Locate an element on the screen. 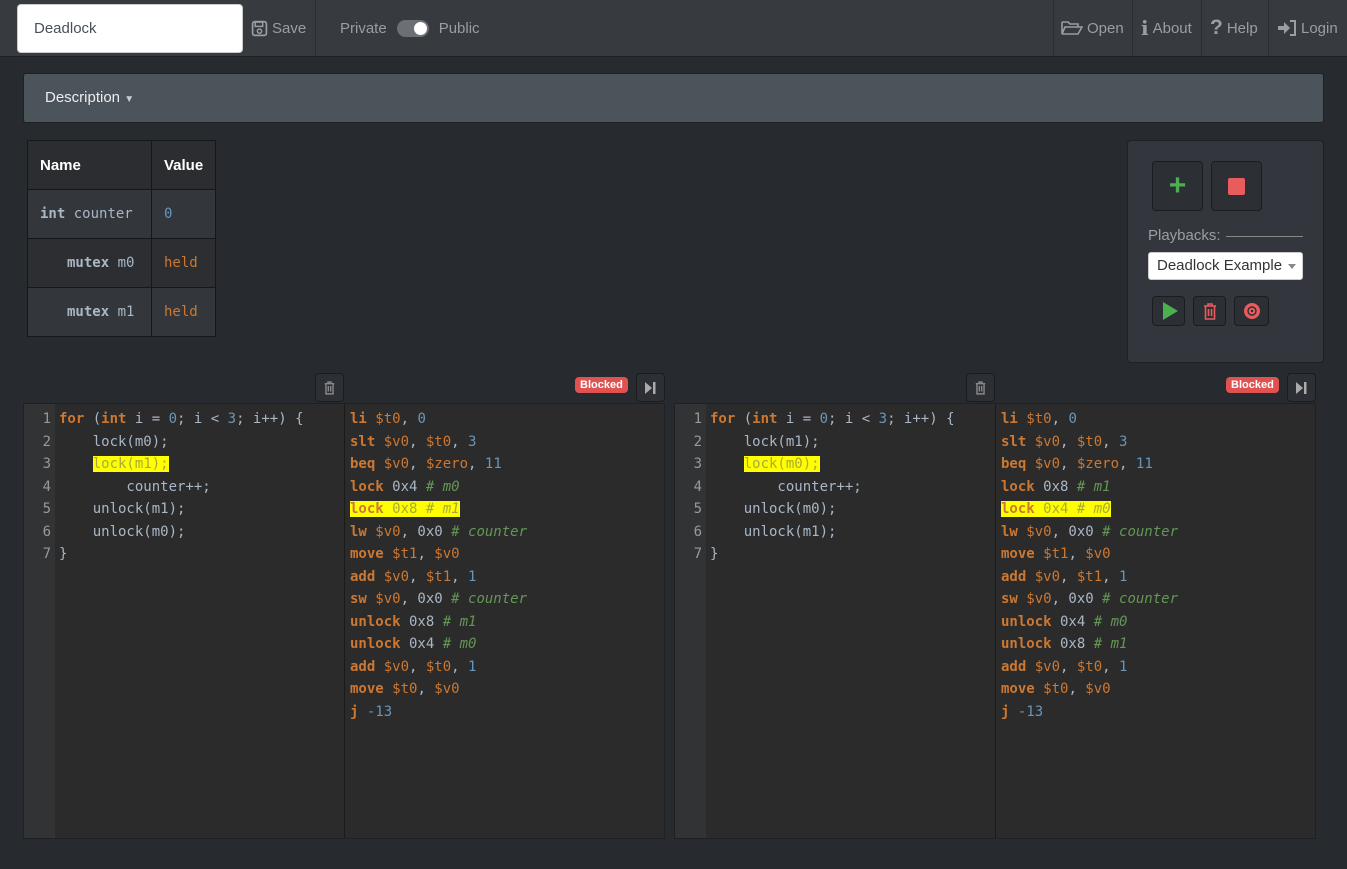 The height and width of the screenshot is (869, 1347). about-label: About is located at coordinates (1172, 28).